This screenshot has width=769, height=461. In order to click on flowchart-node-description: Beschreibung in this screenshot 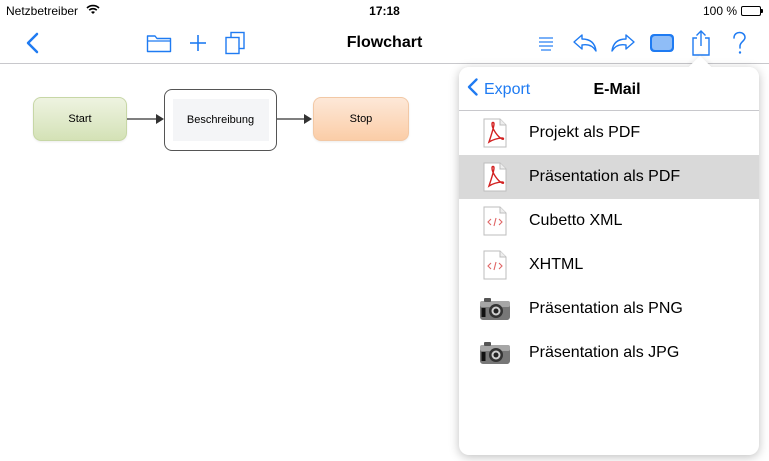, I will do `click(220, 120)`.